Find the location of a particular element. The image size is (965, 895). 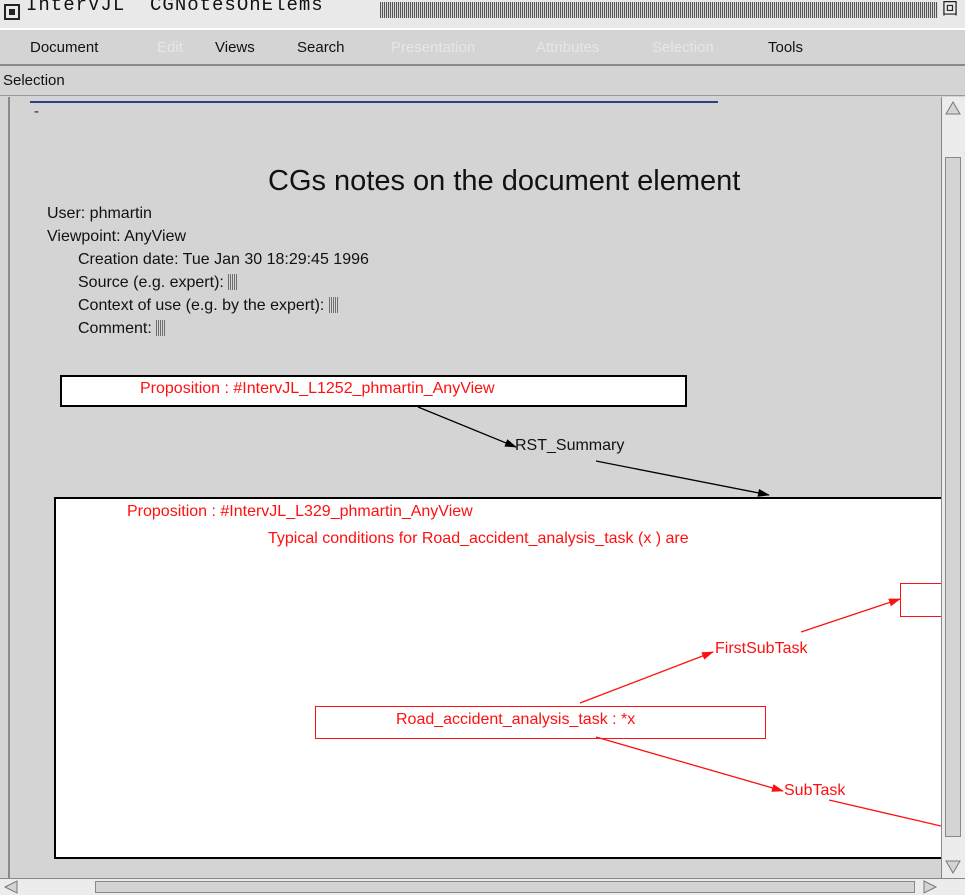

selection-label: Selection is located at coordinates (34, 80).